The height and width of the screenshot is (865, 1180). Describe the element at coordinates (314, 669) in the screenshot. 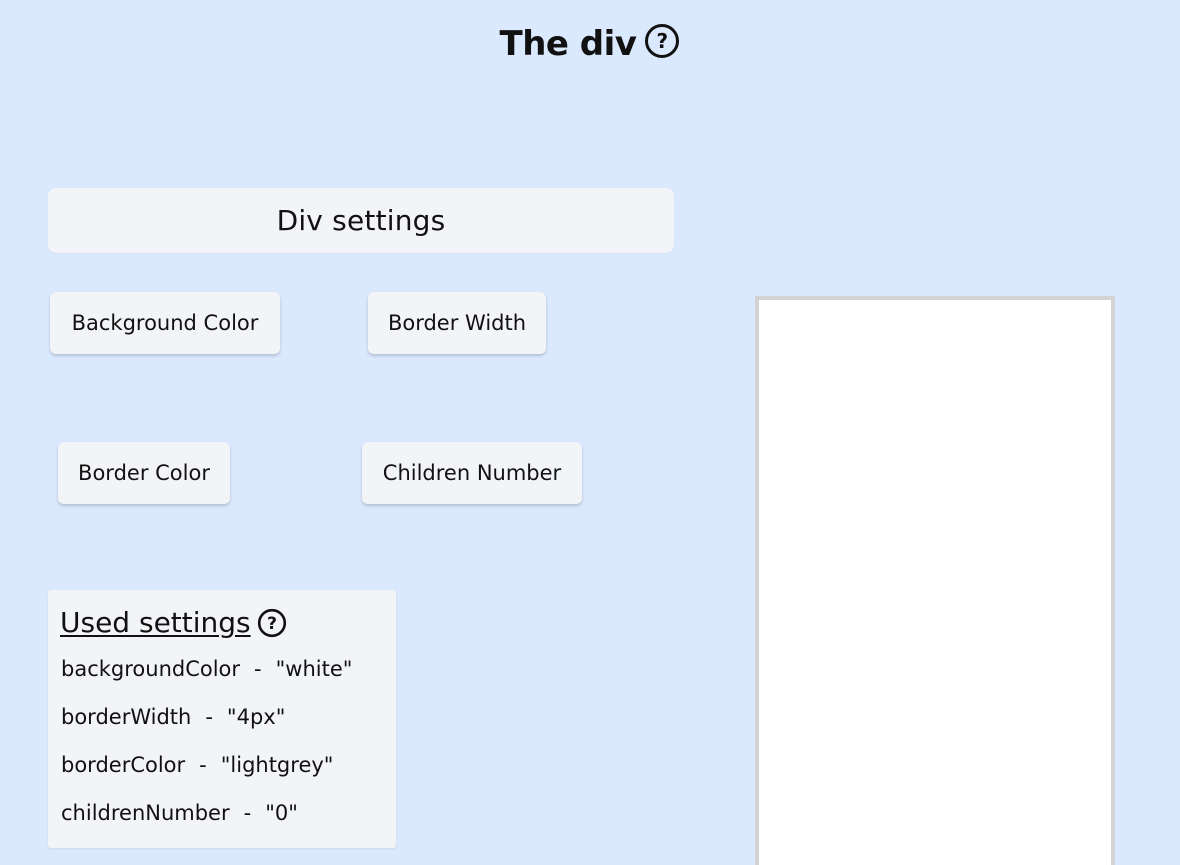

I see `setting-value: "white"` at that location.